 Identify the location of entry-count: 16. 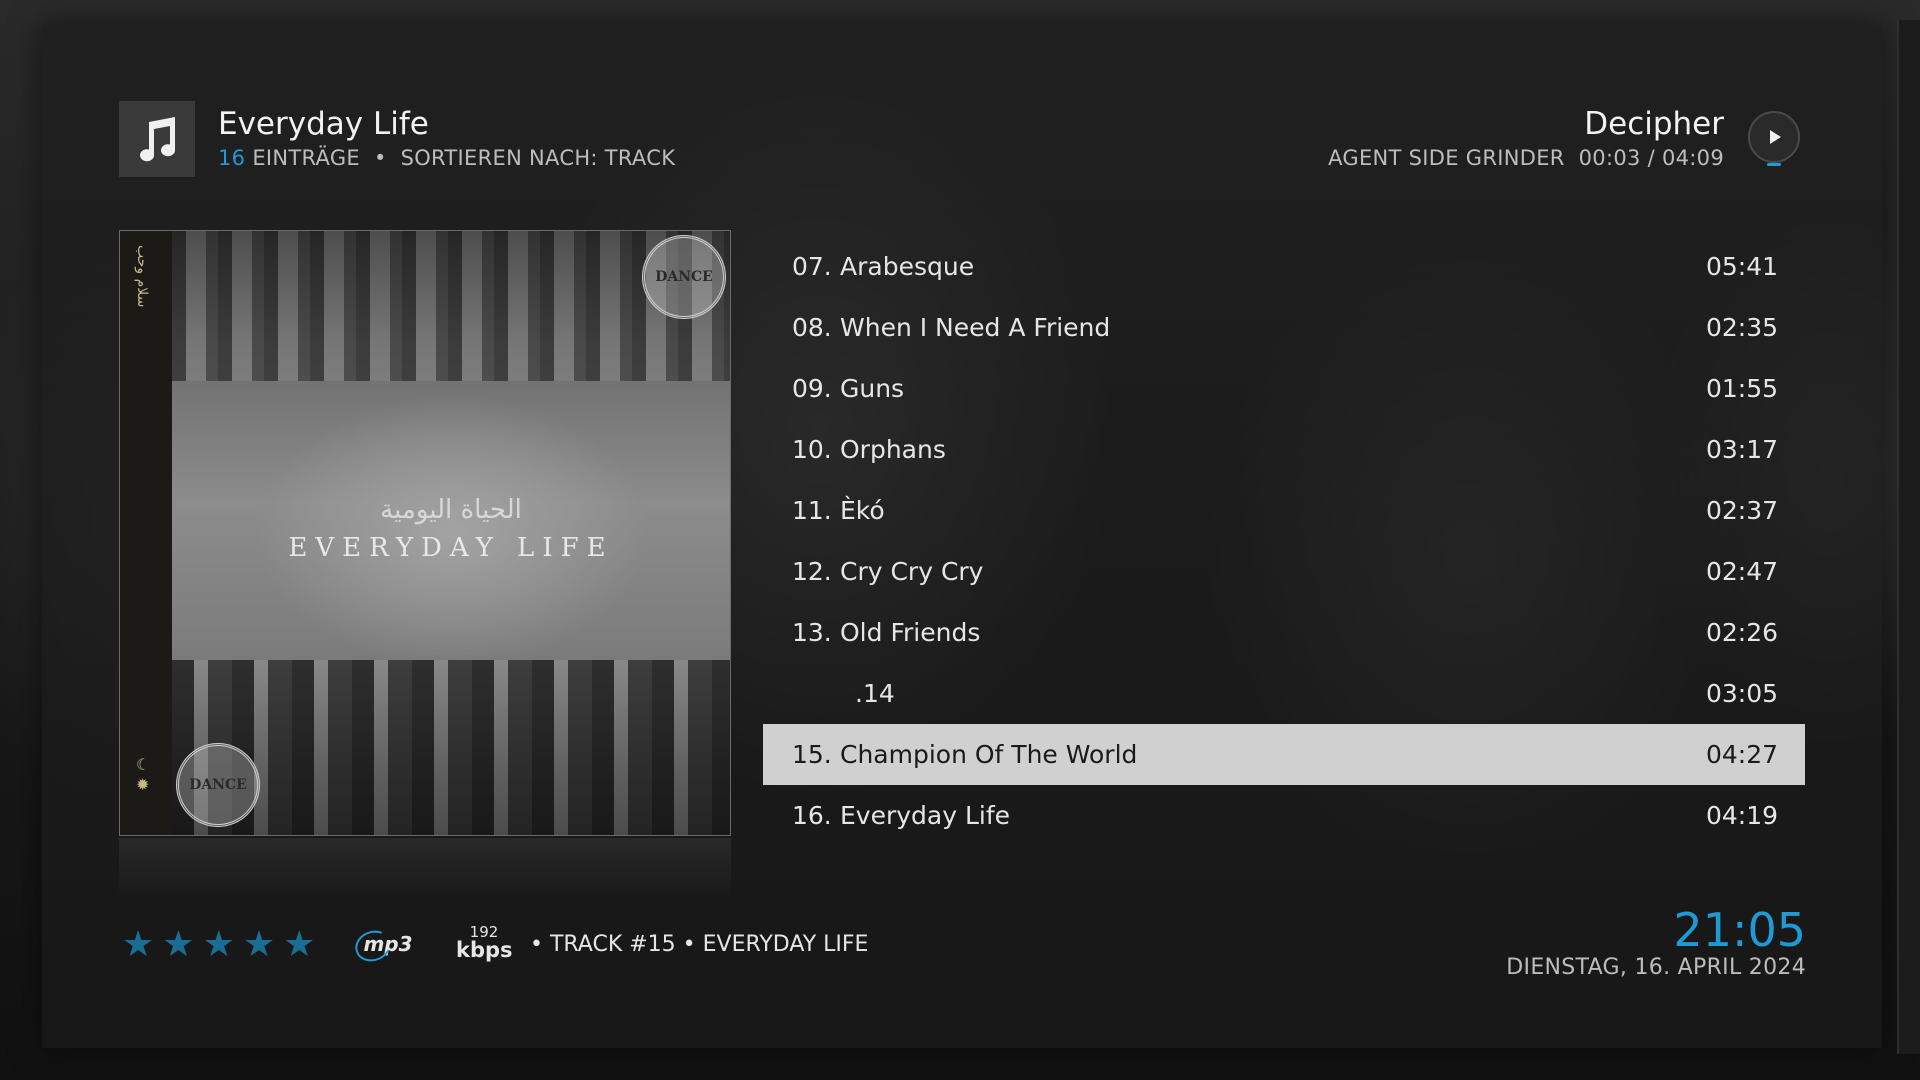
(232, 158).